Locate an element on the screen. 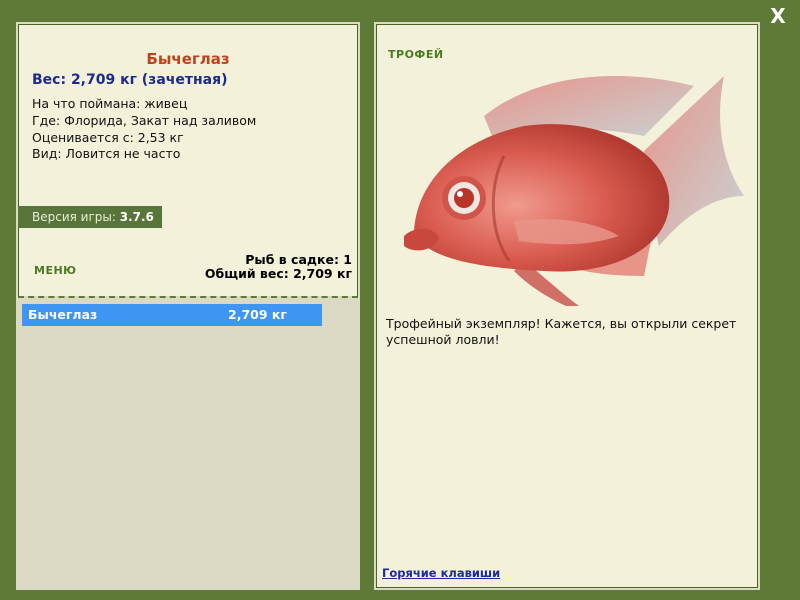  menu-button: МЕНЮ is located at coordinates (55, 270).